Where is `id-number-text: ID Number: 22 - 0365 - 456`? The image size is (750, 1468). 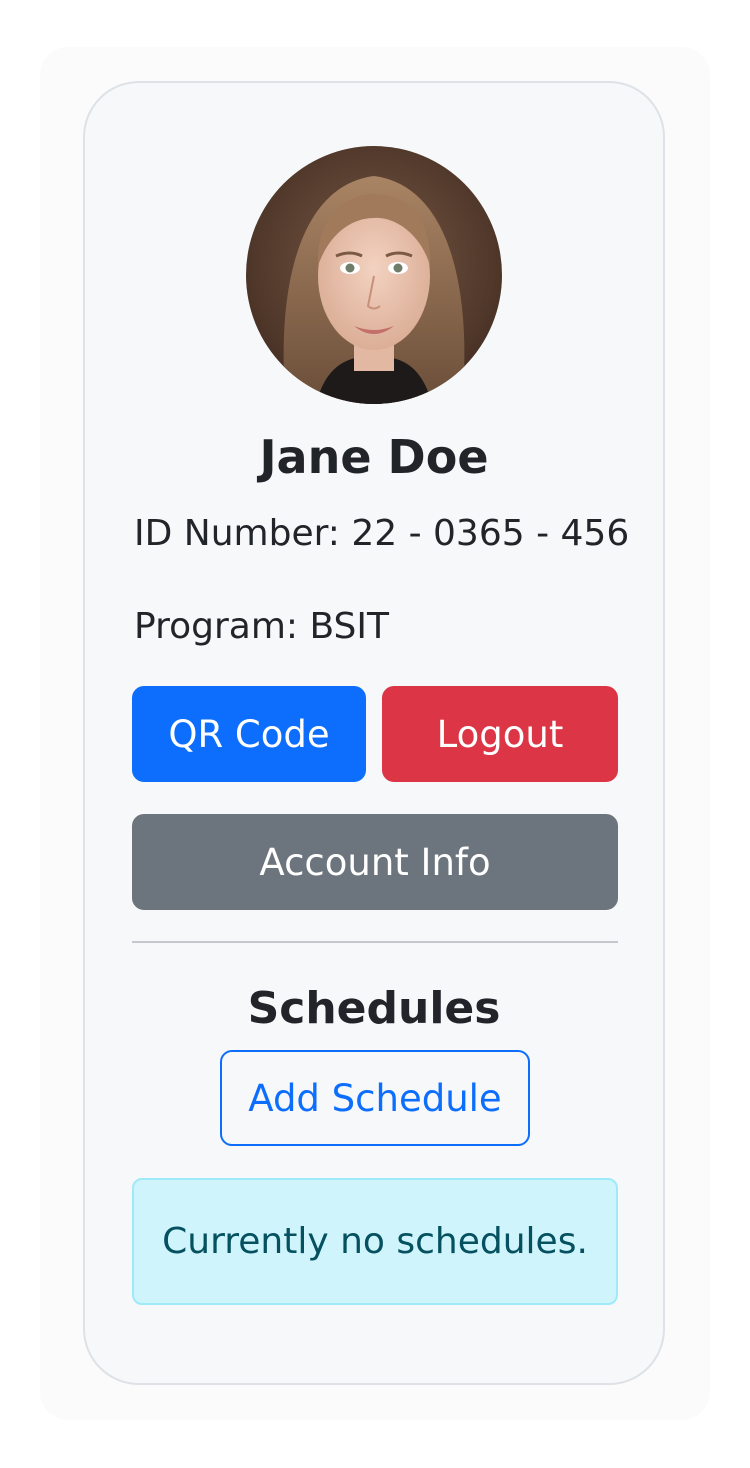 id-number-text: ID Number: 22 - 0365 - 456 is located at coordinates (382, 533).